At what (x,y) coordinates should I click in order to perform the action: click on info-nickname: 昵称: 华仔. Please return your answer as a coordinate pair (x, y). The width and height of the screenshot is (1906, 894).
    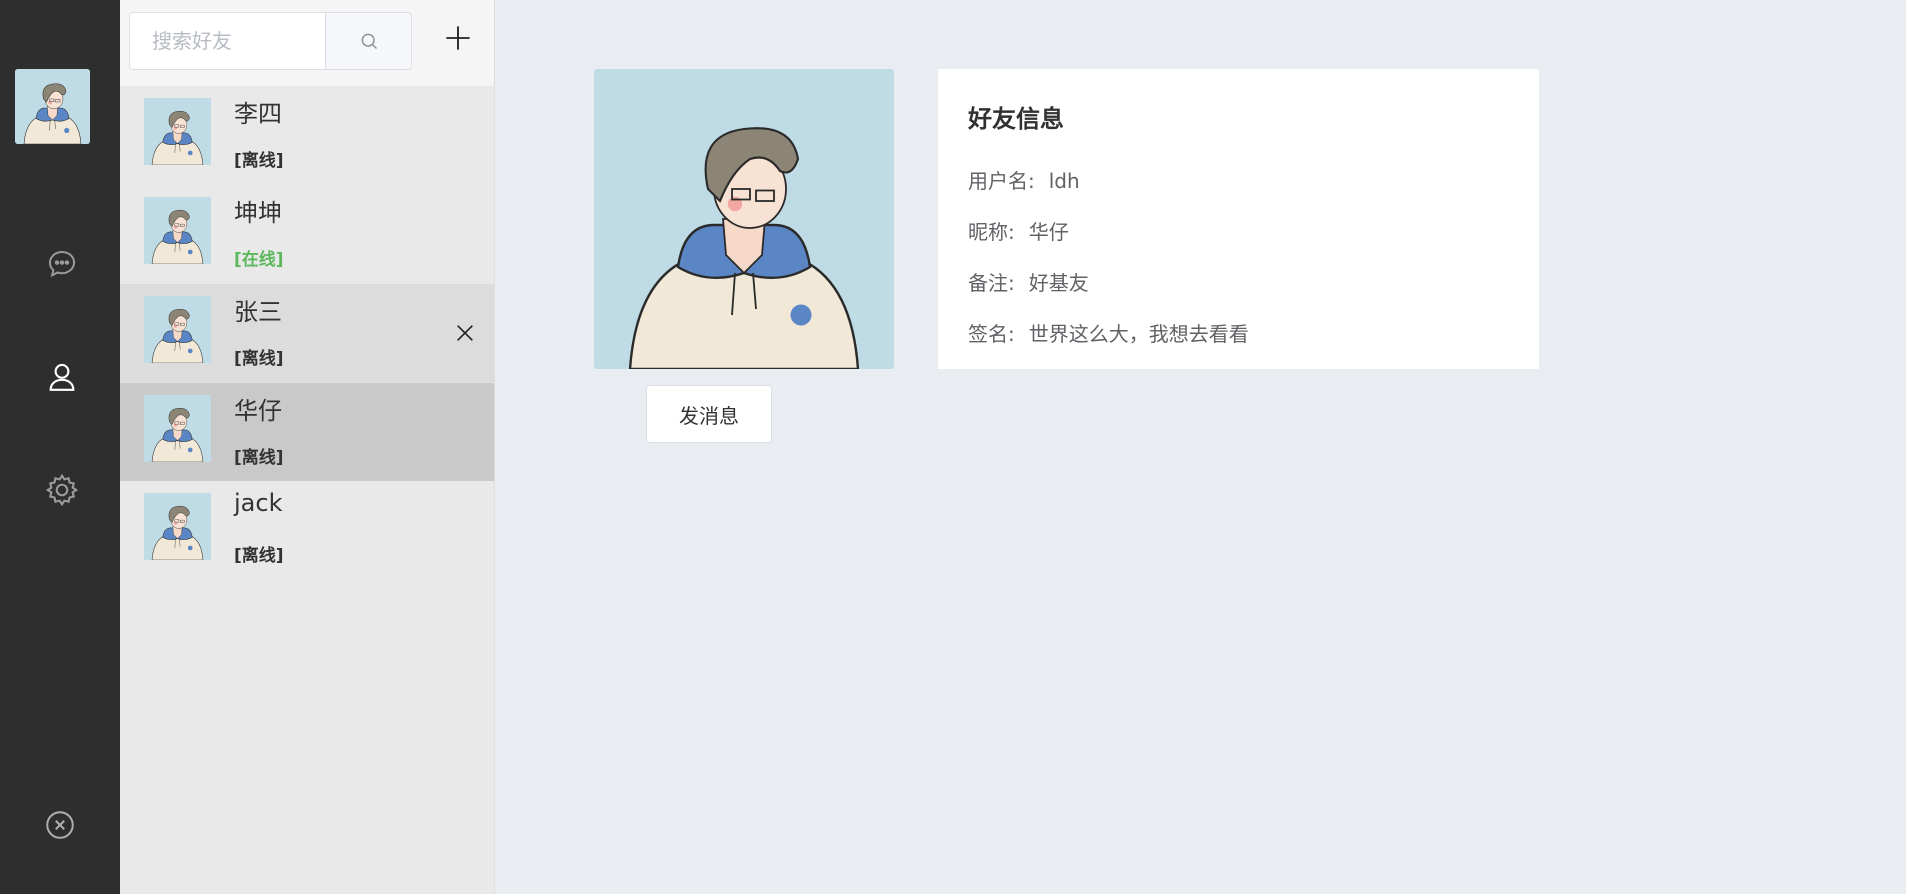
    Looking at the image, I should click on (1018, 230).